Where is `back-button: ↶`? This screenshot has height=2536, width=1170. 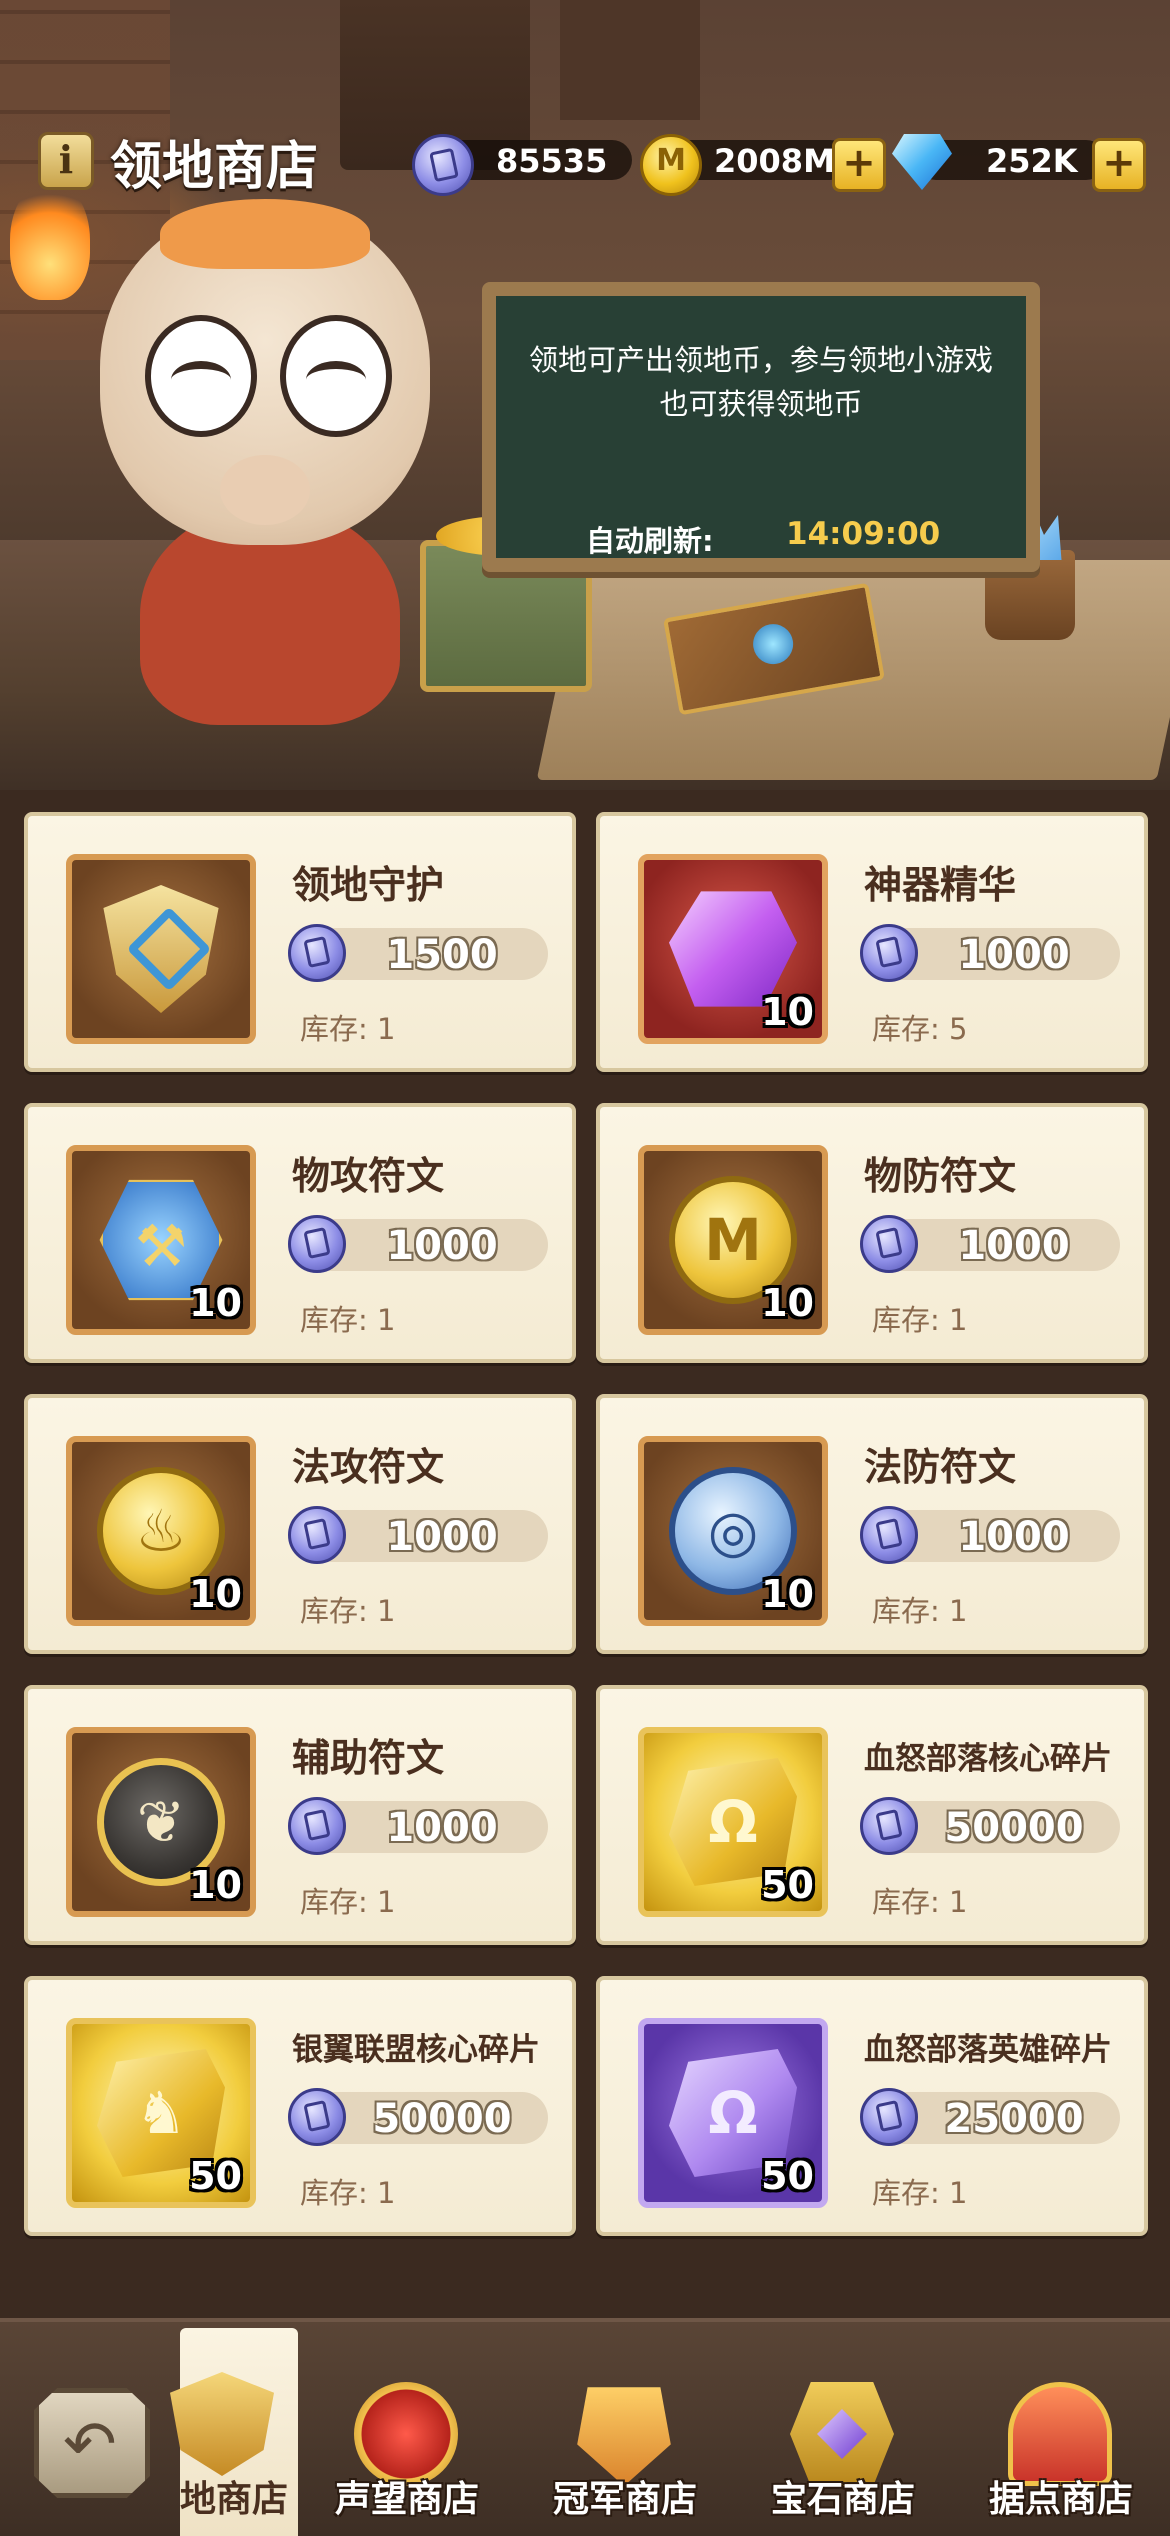 back-button: ↶ is located at coordinates (92, 2443).